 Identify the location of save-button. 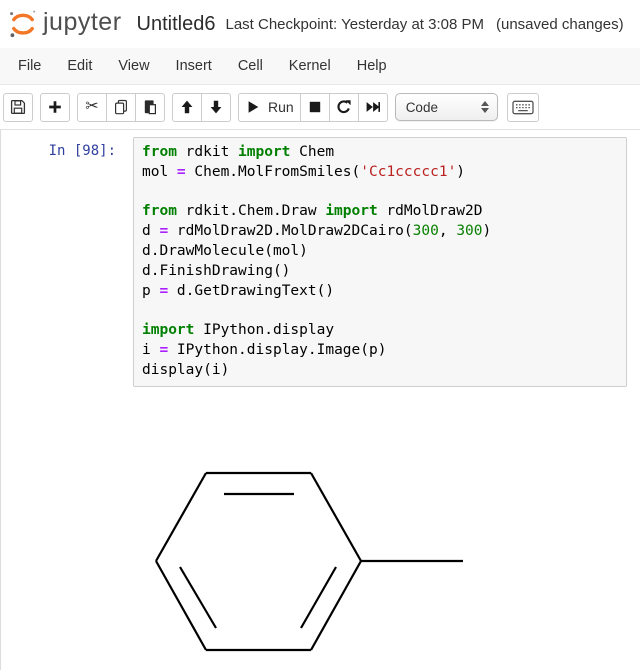
(18, 107).